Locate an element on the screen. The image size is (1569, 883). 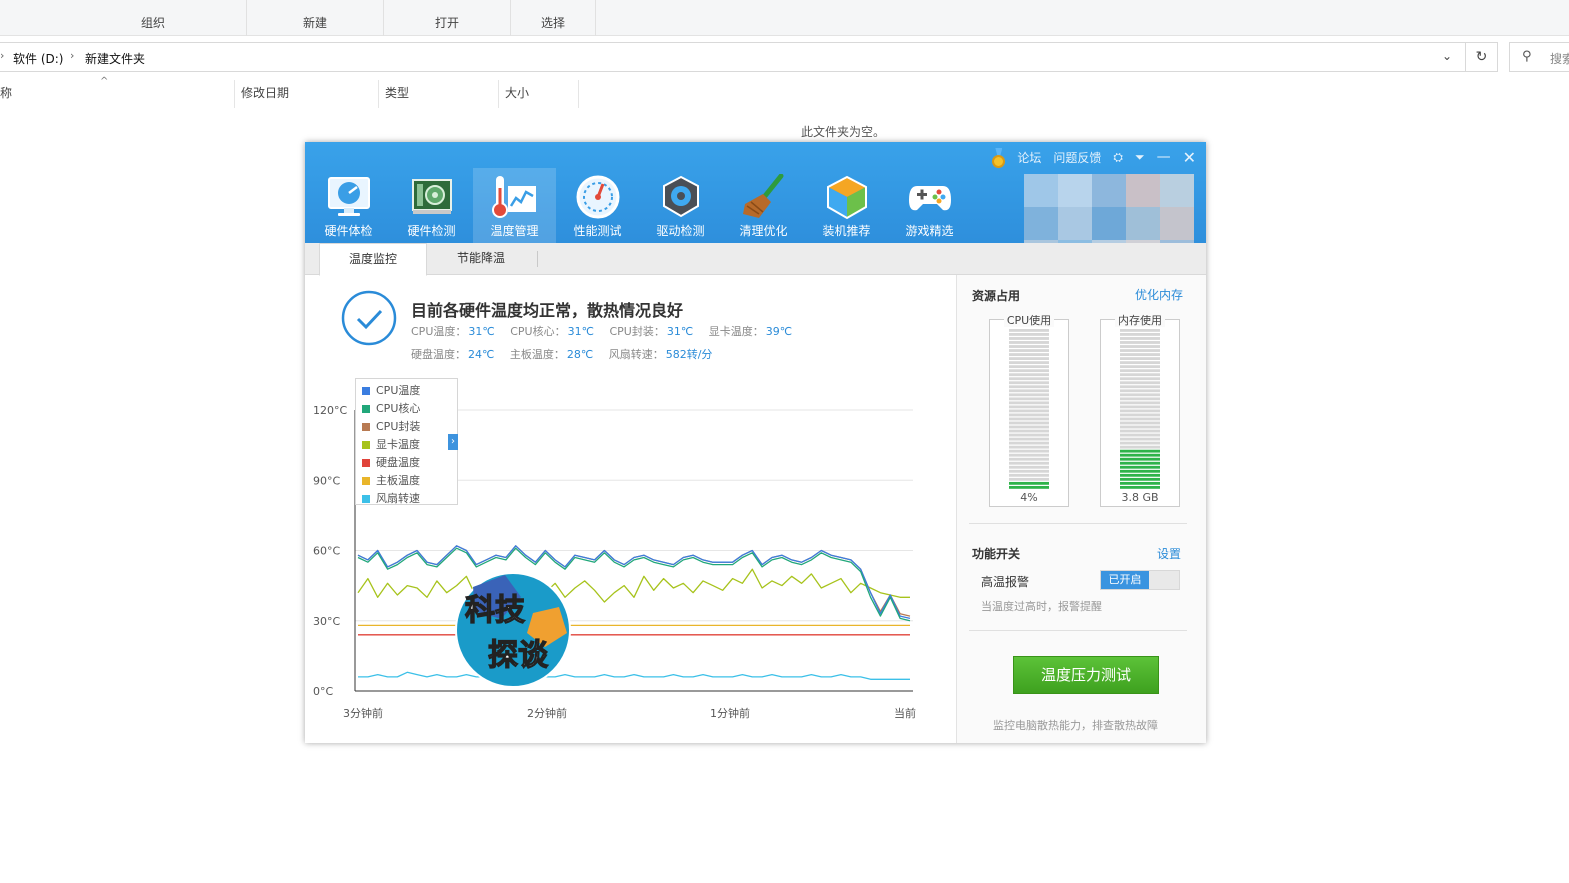
temp-label: 显卡温度： is located at coordinates (736, 331).